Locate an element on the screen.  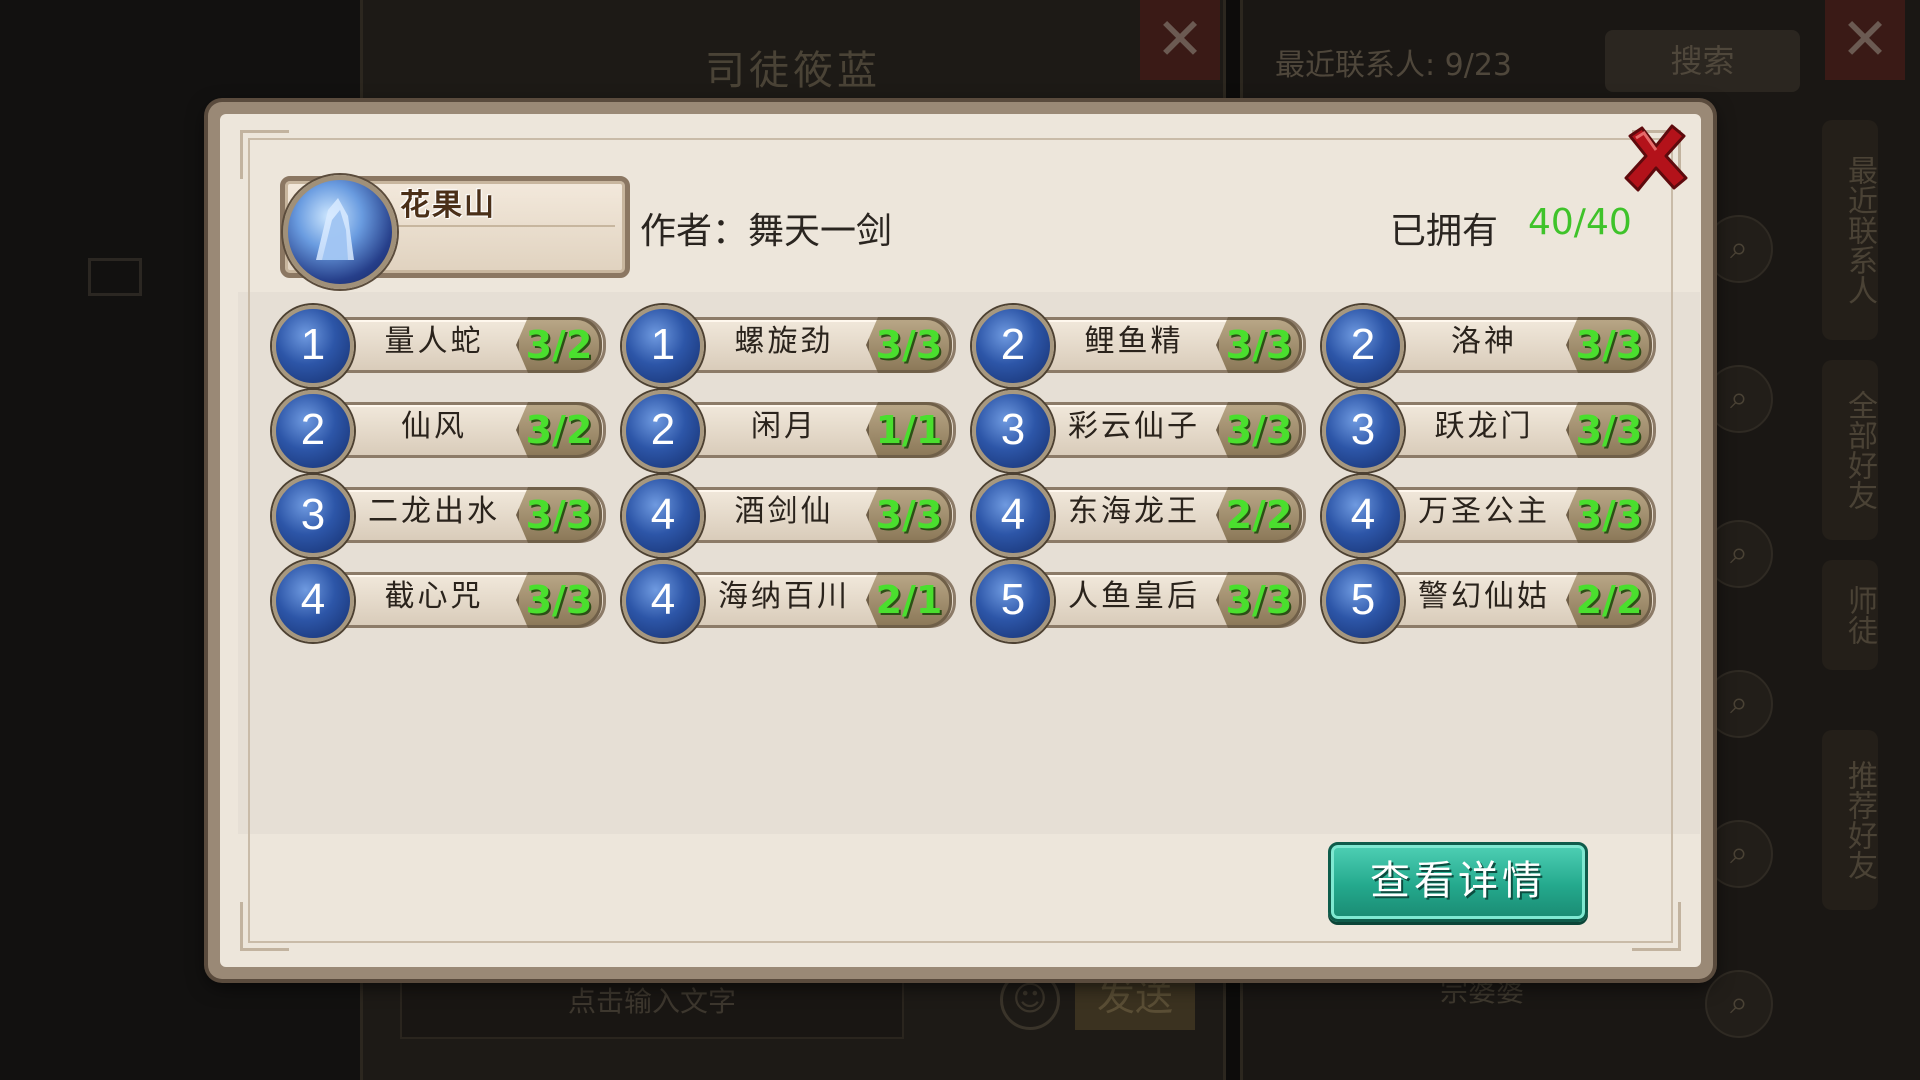
scene-name: 花果山 is located at coordinates (448, 205).